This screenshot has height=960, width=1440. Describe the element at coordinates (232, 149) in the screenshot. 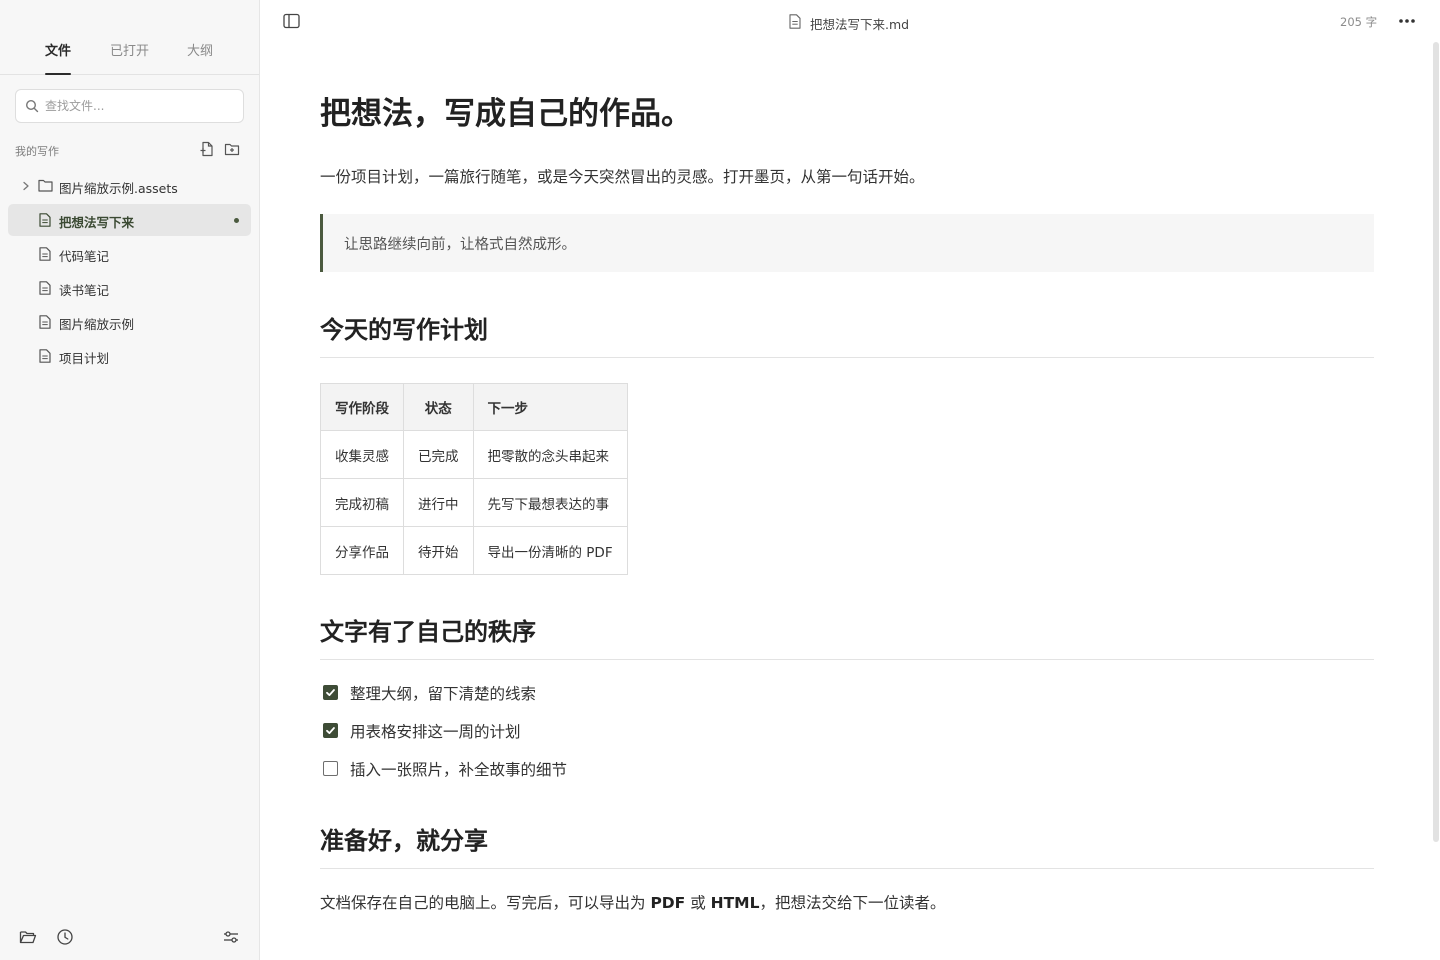

I see `new-folder-icon` at that location.